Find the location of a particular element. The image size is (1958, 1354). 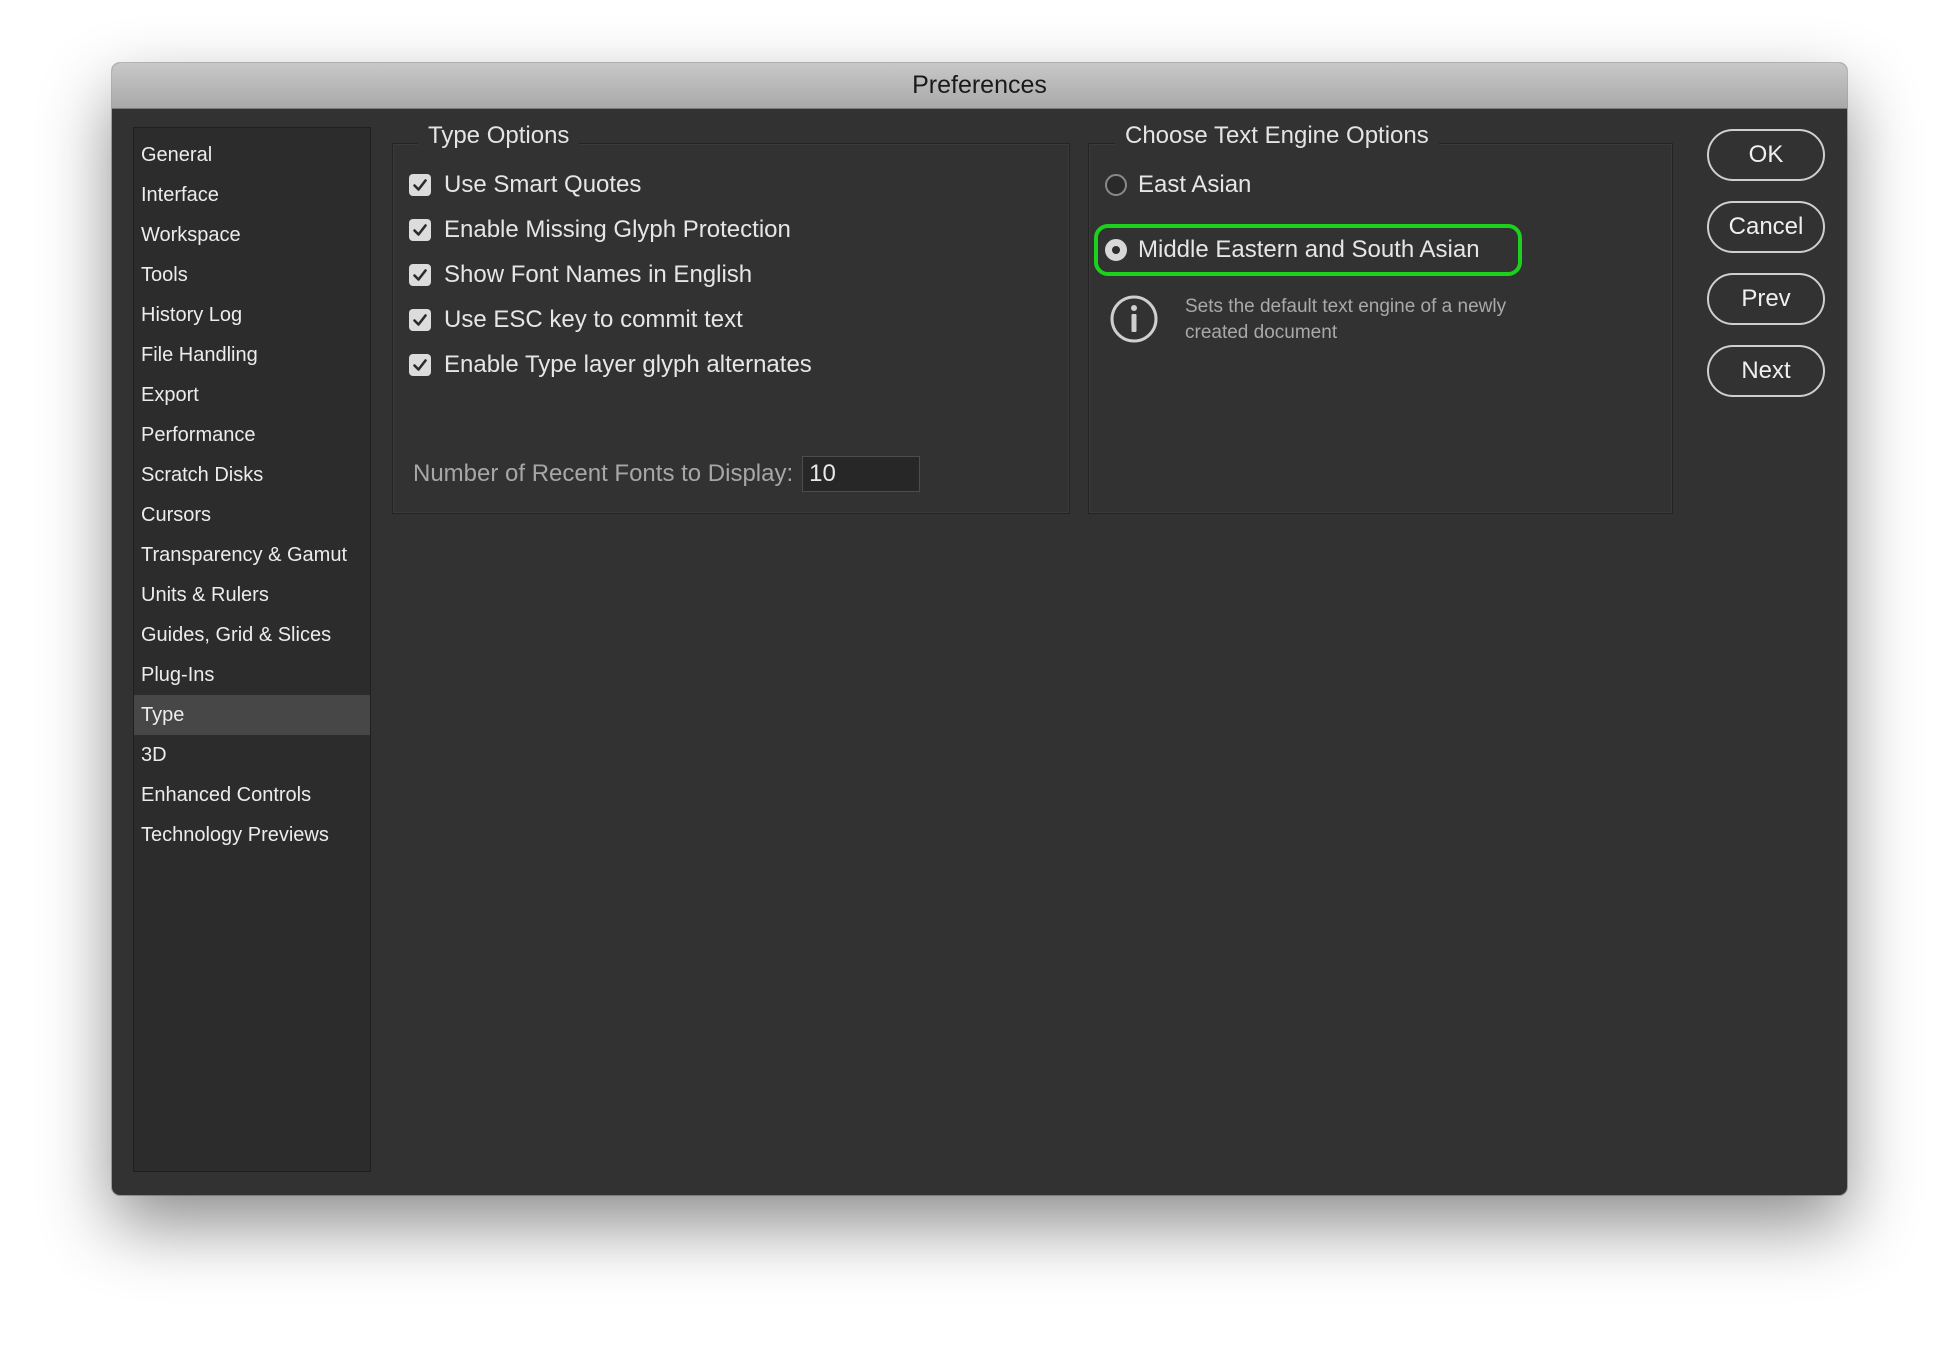

info-icon is located at coordinates (1134, 319).